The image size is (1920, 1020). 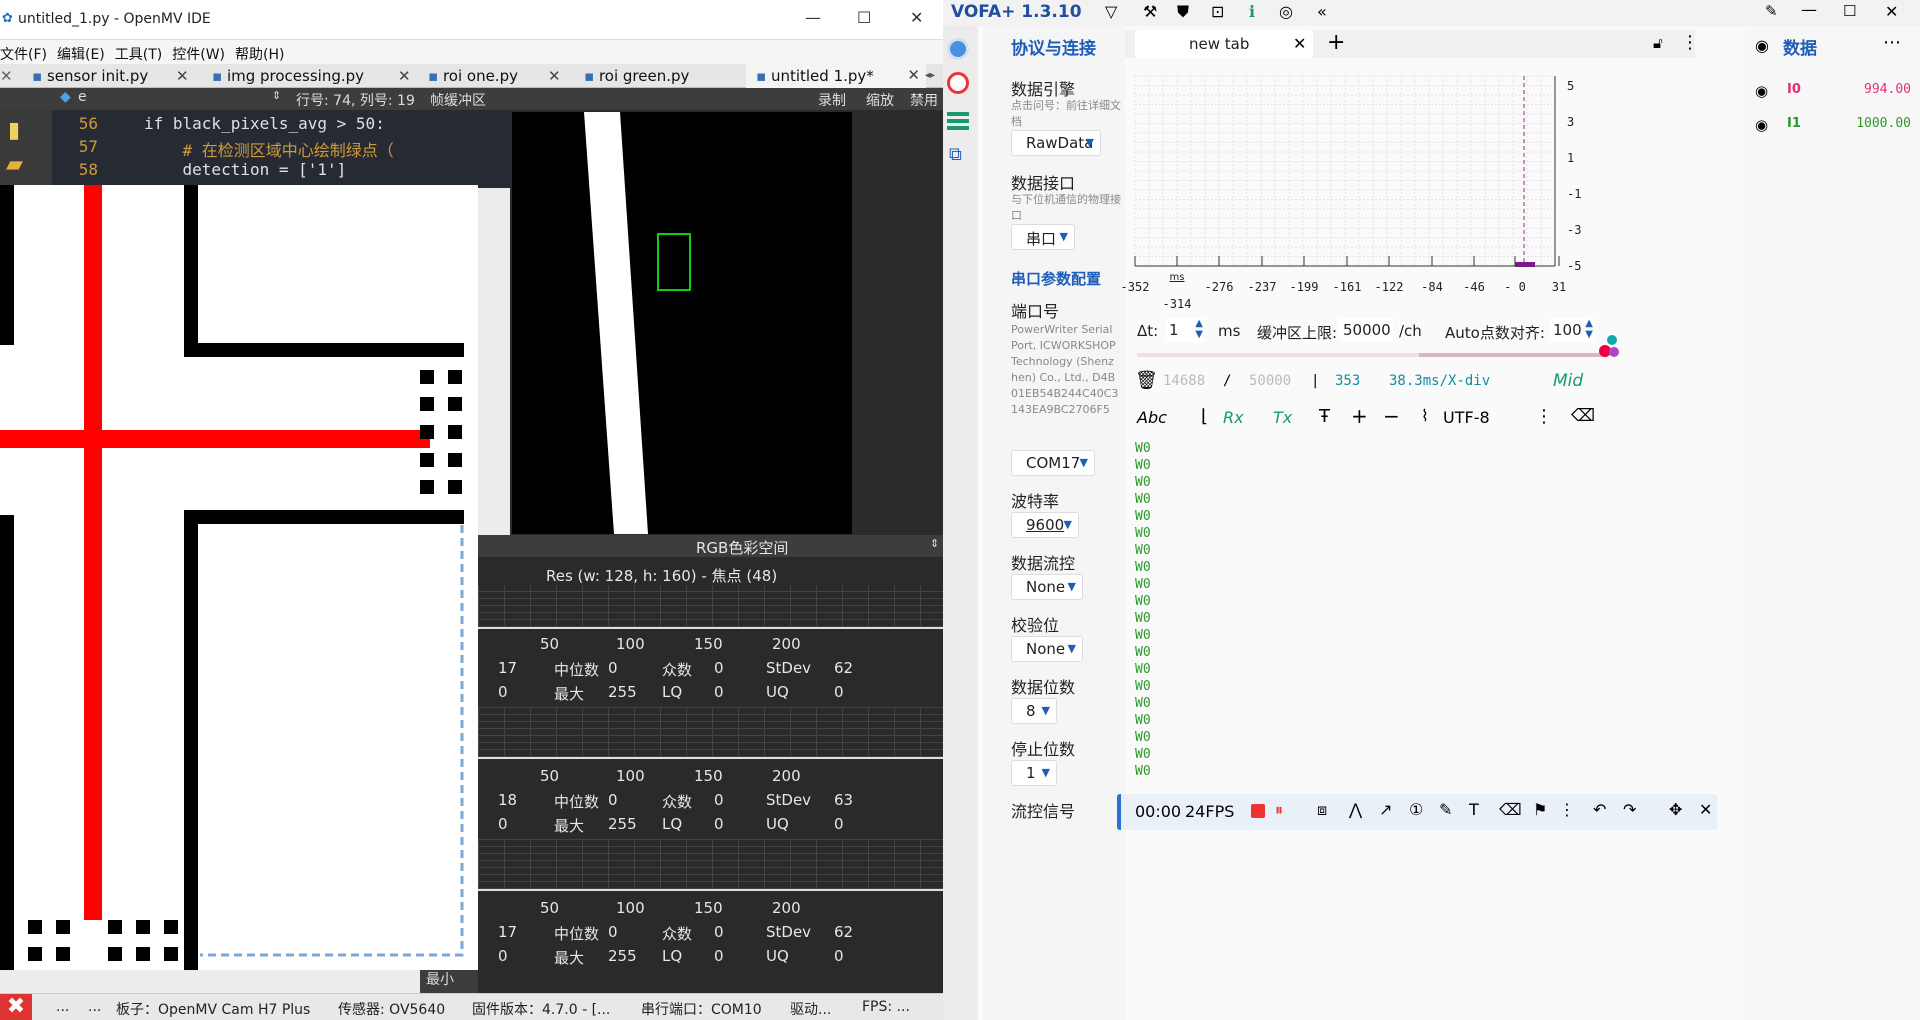 I want to click on menu-tools: 工具(T), so click(x=143, y=52).